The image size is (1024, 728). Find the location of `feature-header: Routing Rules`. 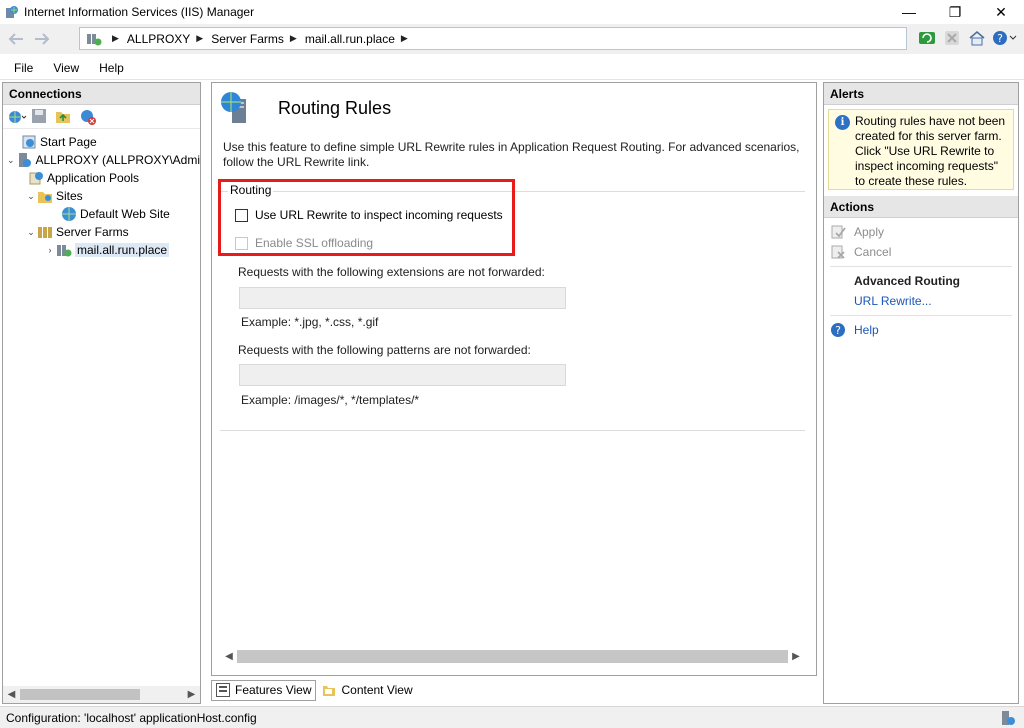

feature-header: Routing Rules is located at coordinates (305, 108).